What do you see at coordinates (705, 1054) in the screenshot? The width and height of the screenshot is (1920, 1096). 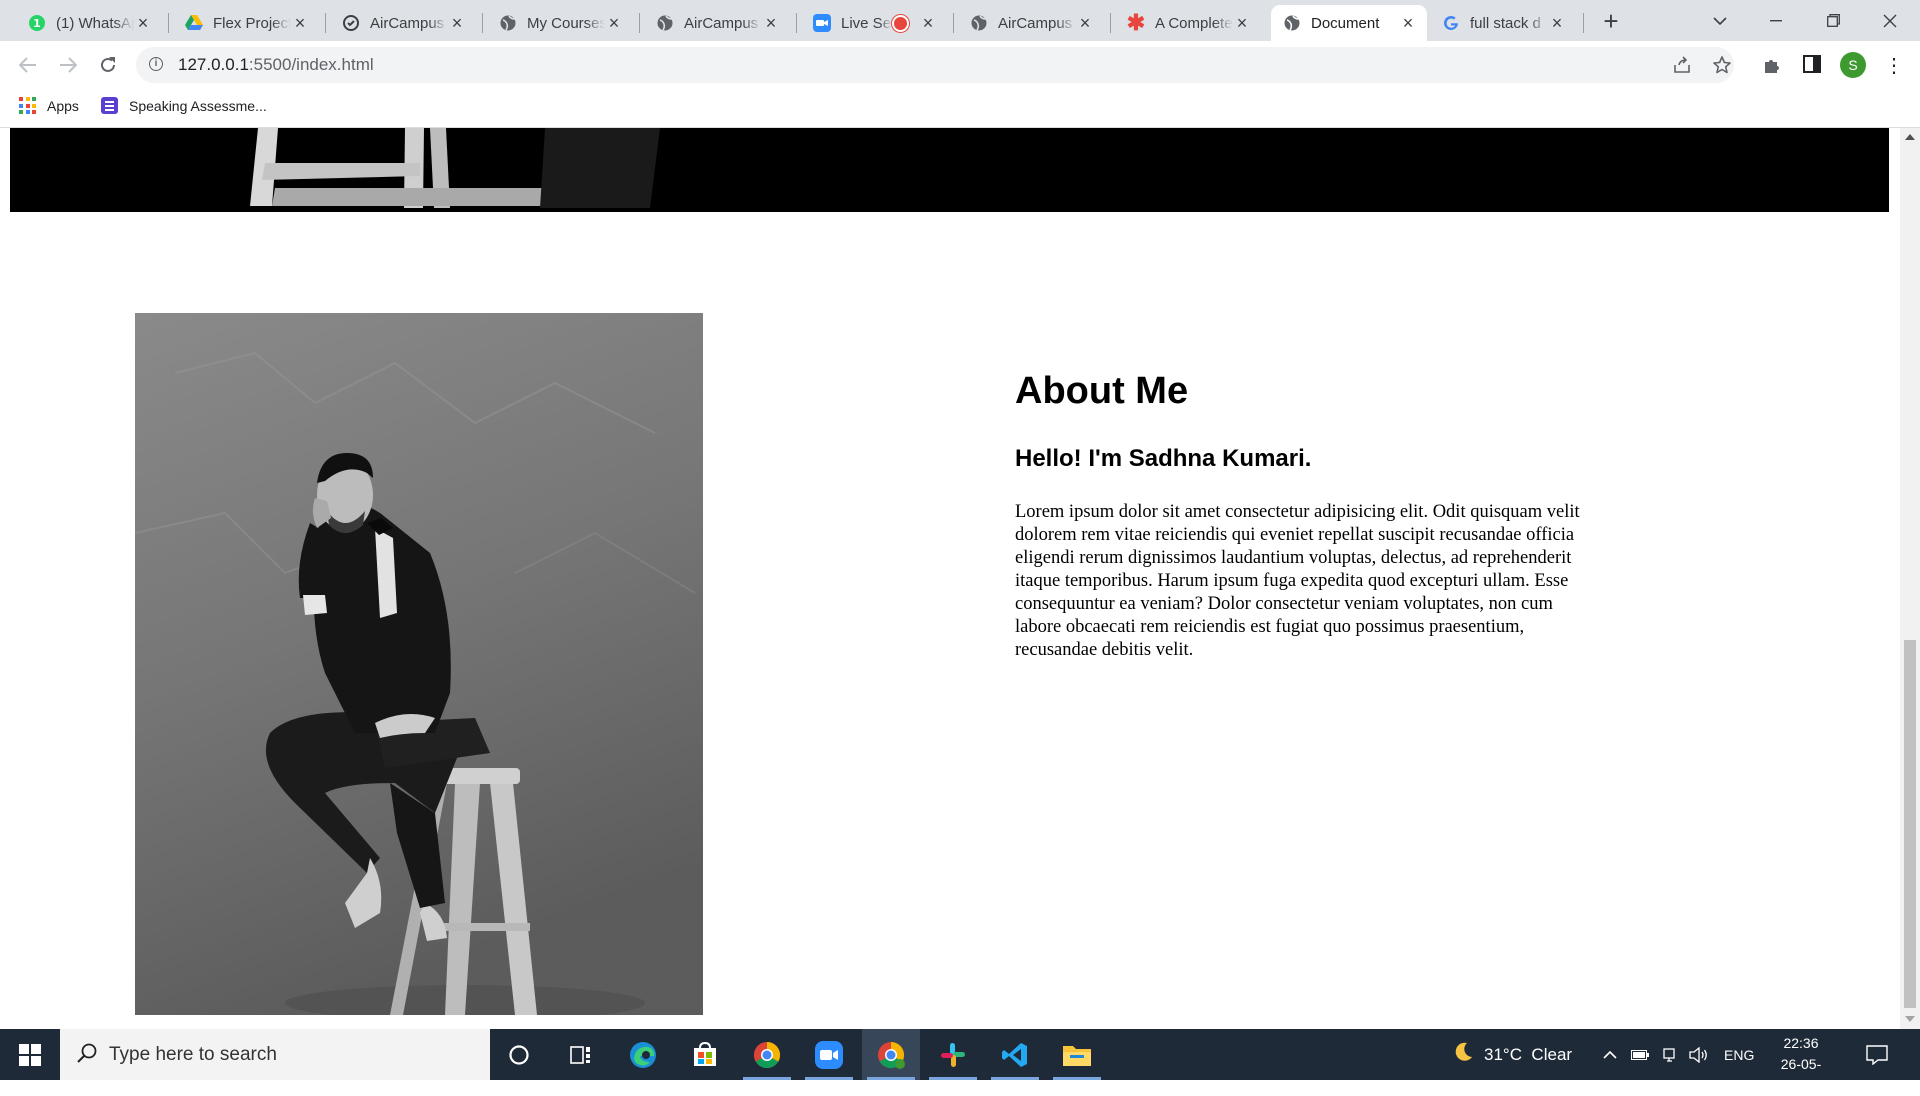 I see `microsoft-store-icon` at bounding box center [705, 1054].